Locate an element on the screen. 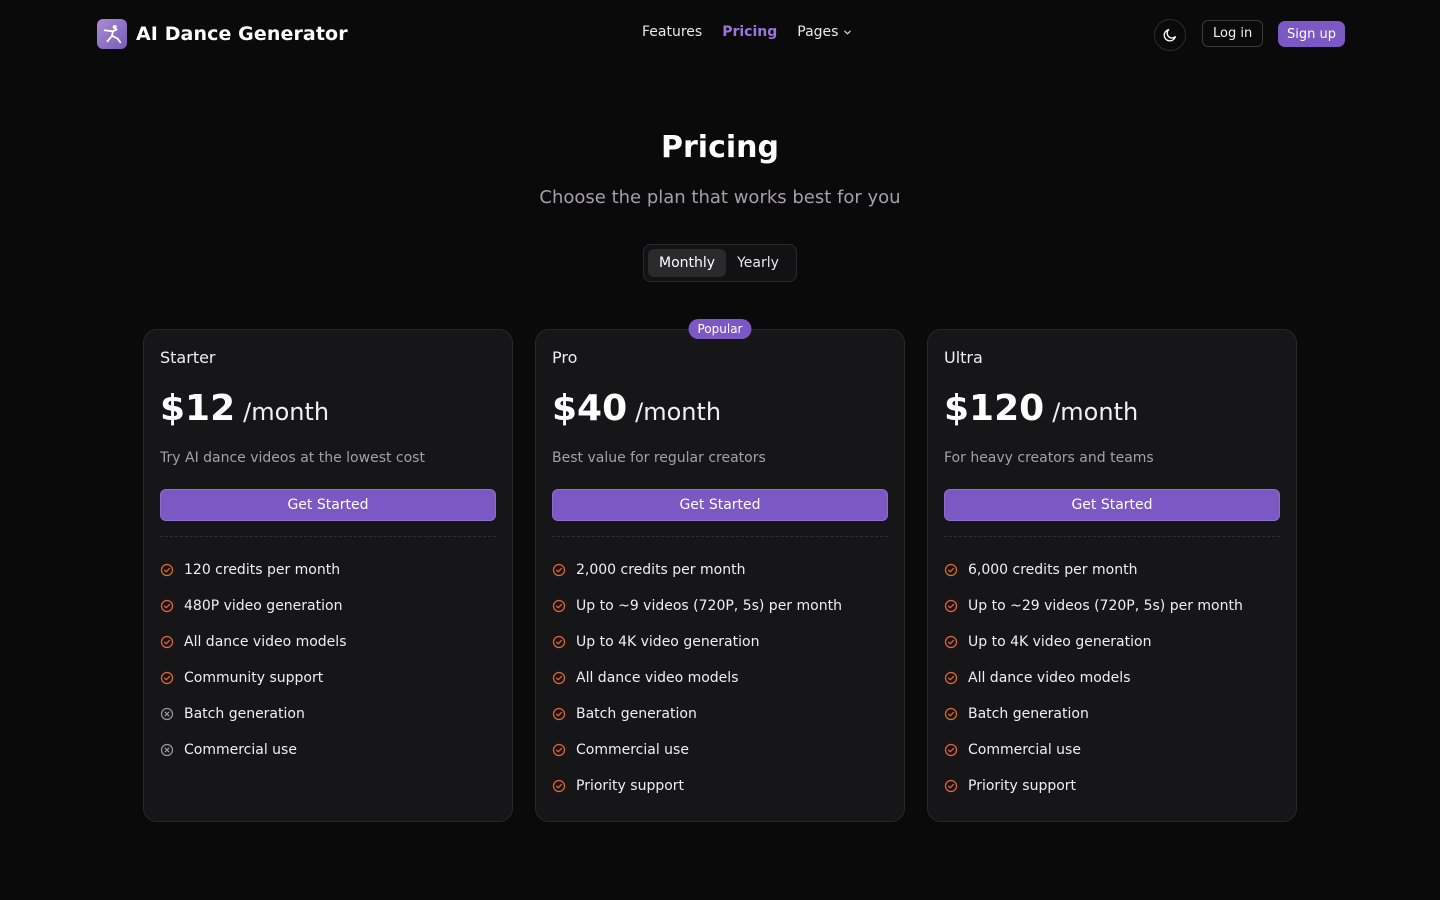  feature-text: 480P video generation is located at coordinates (263, 606).